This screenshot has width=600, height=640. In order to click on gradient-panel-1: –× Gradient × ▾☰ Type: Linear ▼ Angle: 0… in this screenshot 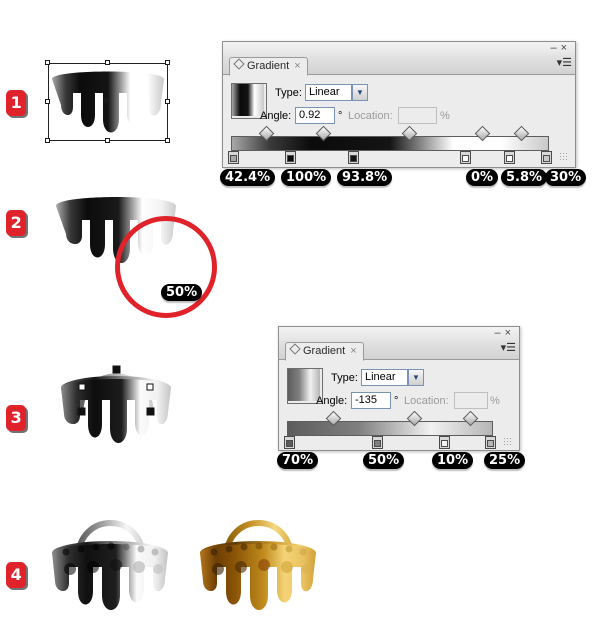, I will do `click(399, 104)`.